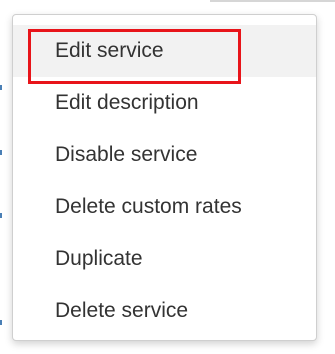 This screenshot has width=335, height=354. What do you see at coordinates (127, 102) in the screenshot?
I see `menu-item-label: Edit description` at bounding box center [127, 102].